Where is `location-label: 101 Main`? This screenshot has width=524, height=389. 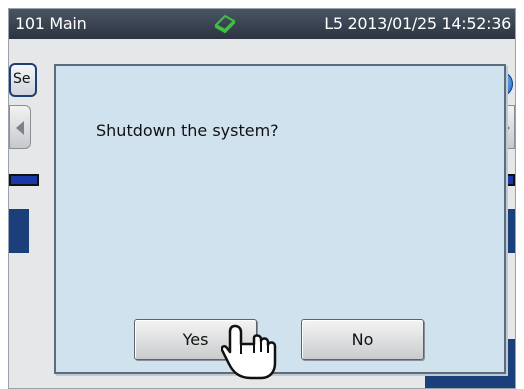 location-label: 101 Main is located at coordinates (51, 23).